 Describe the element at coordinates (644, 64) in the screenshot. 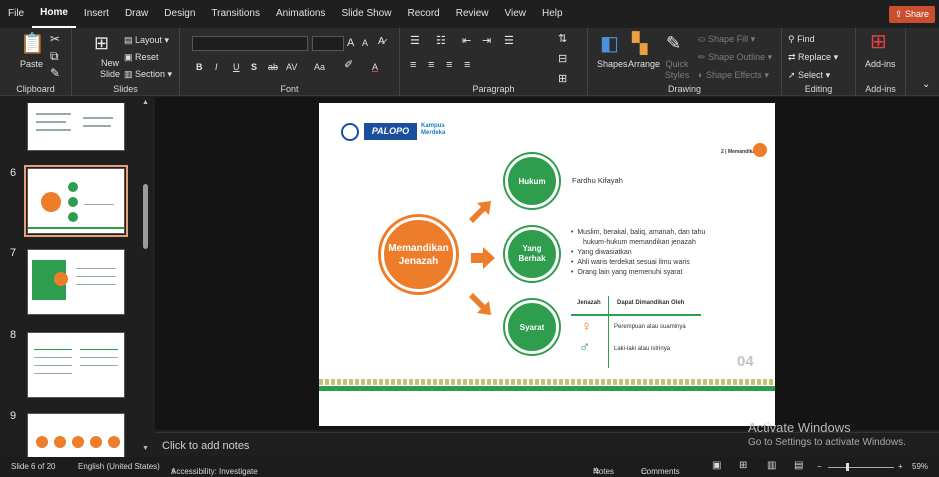

I see `arrange-button: Arrange` at that location.